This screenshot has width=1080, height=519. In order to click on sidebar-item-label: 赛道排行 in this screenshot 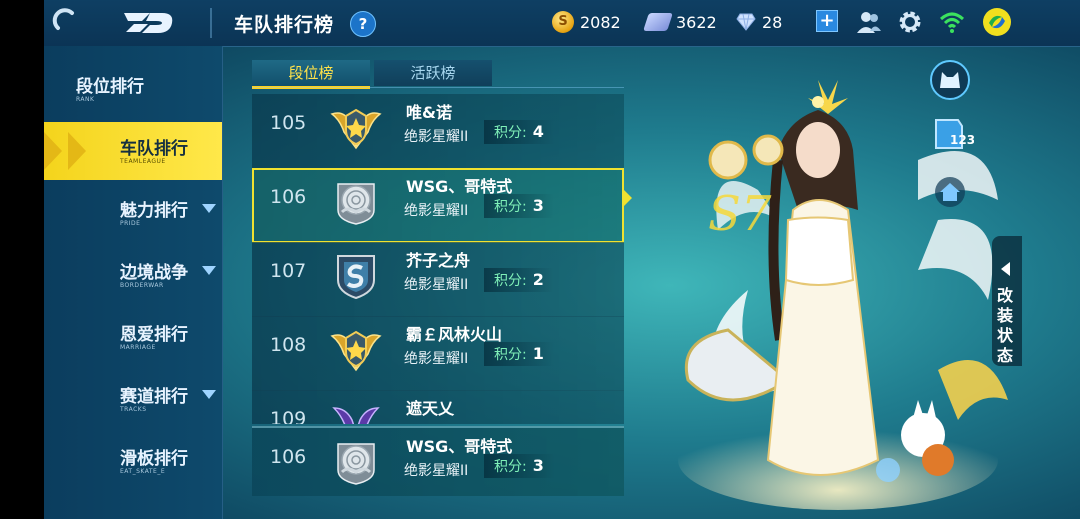, I will do `click(154, 397)`.